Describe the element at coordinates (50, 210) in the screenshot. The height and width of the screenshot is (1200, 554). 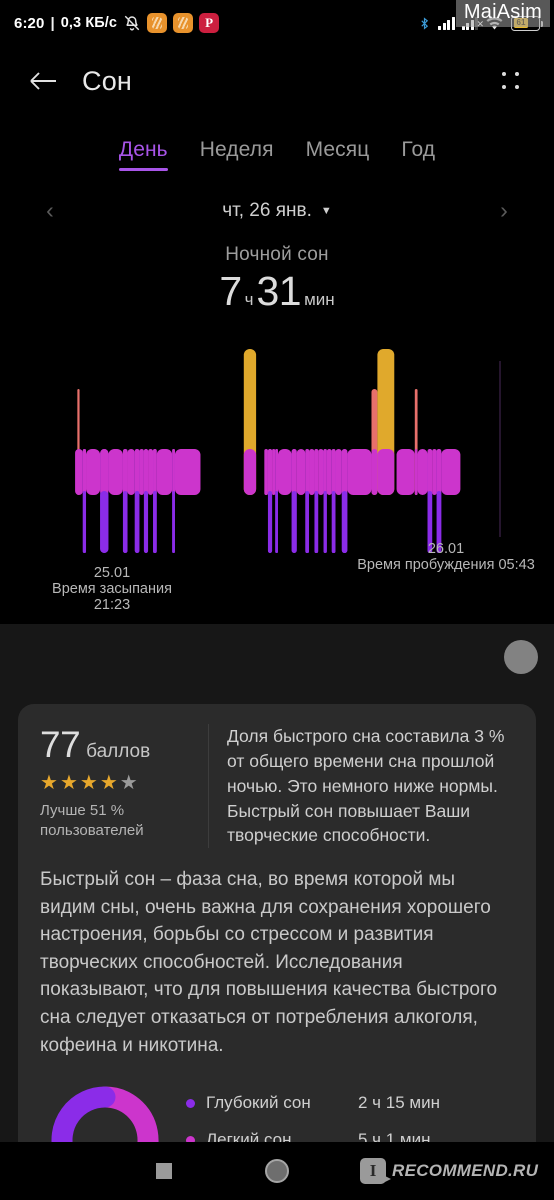
I see `prev-day-button: ‹` at that location.